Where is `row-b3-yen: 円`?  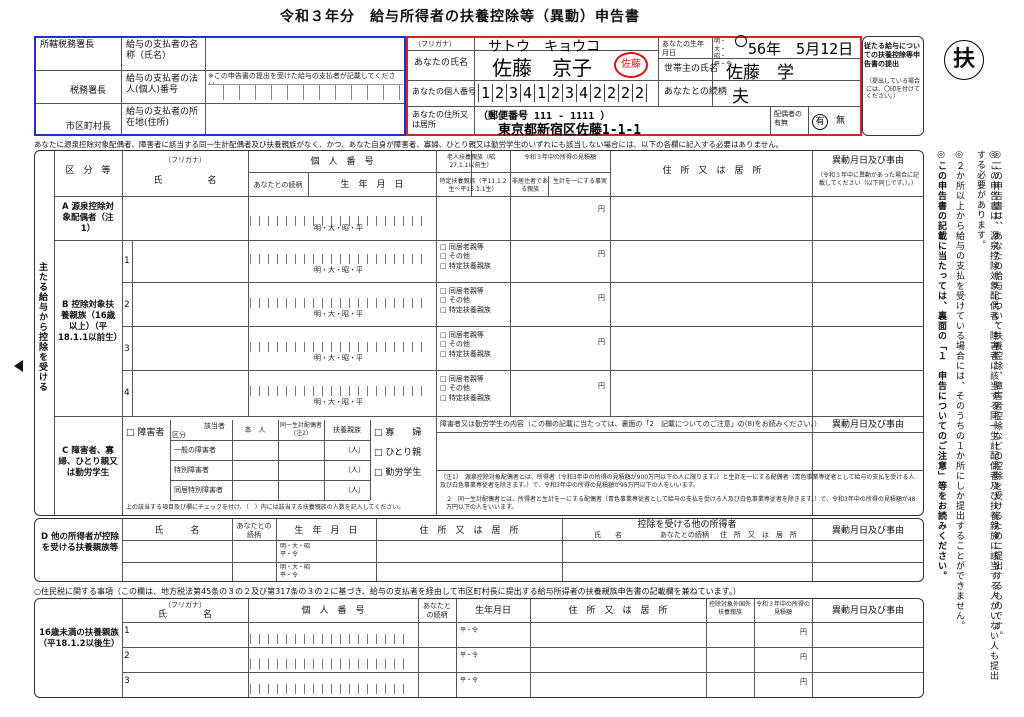
row-b3-yen: 円 is located at coordinates (601, 342).